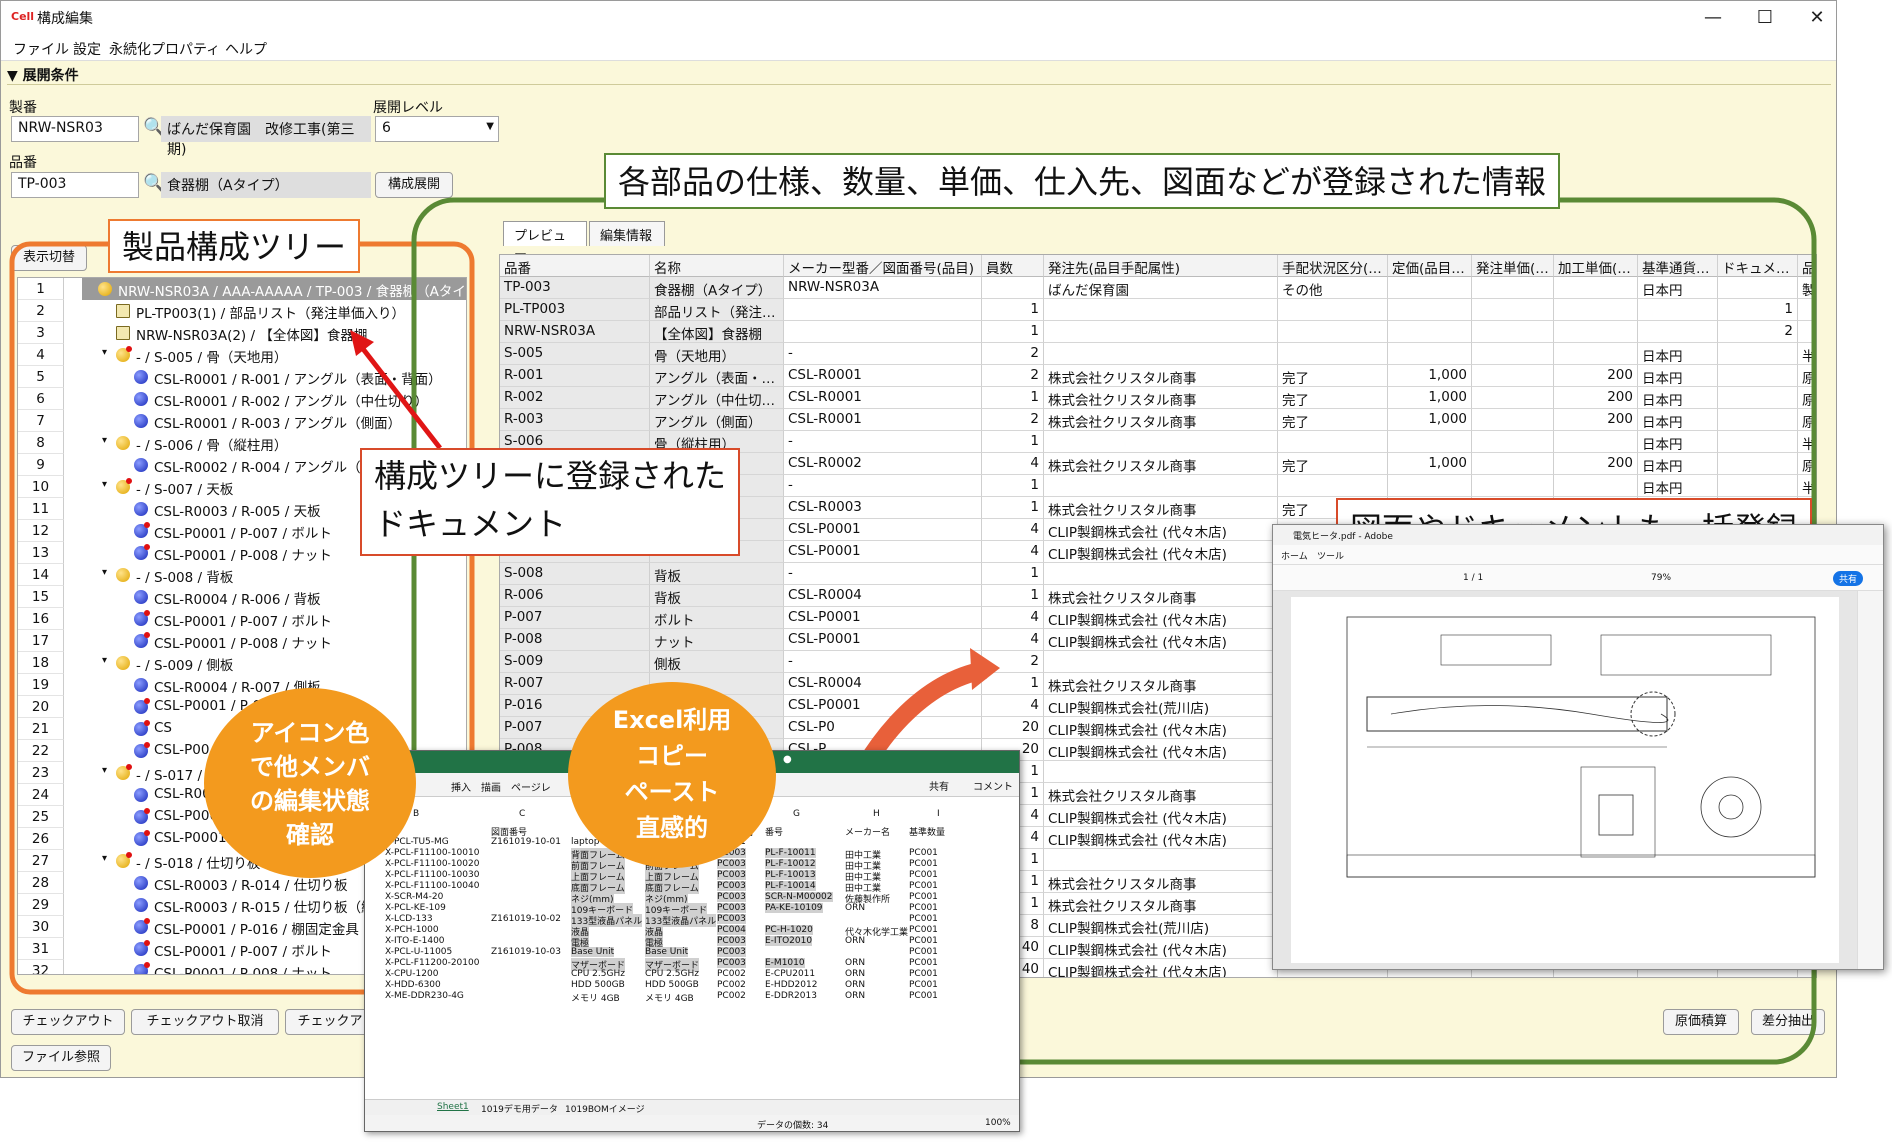  Describe the element at coordinates (1661, 578) in the screenshot. I see `pdf-zoom: 79%` at that location.